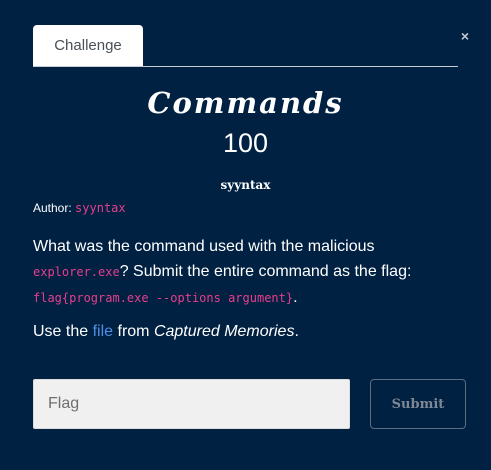 This screenshot has height=470, width=491. I want to click on use-text-1: Use the, so click(63, 331).